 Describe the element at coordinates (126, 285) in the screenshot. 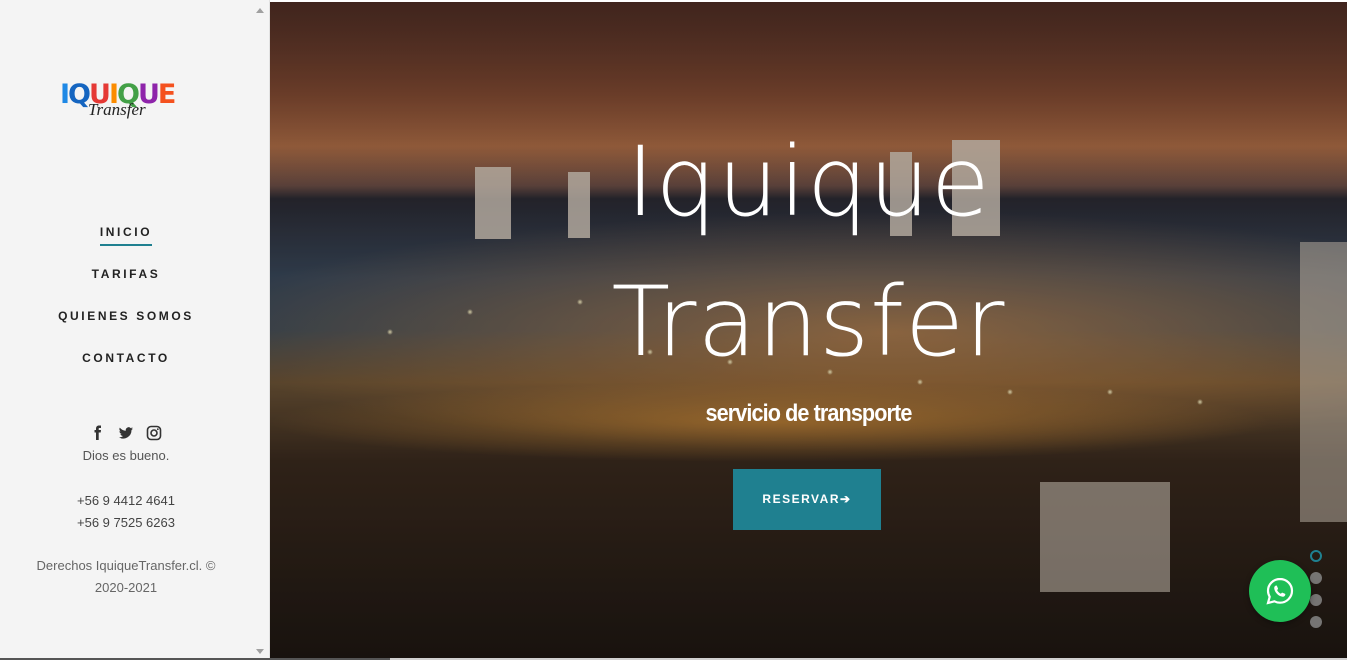

I see `nav-item-tarifas: TARIFAS` at that location.